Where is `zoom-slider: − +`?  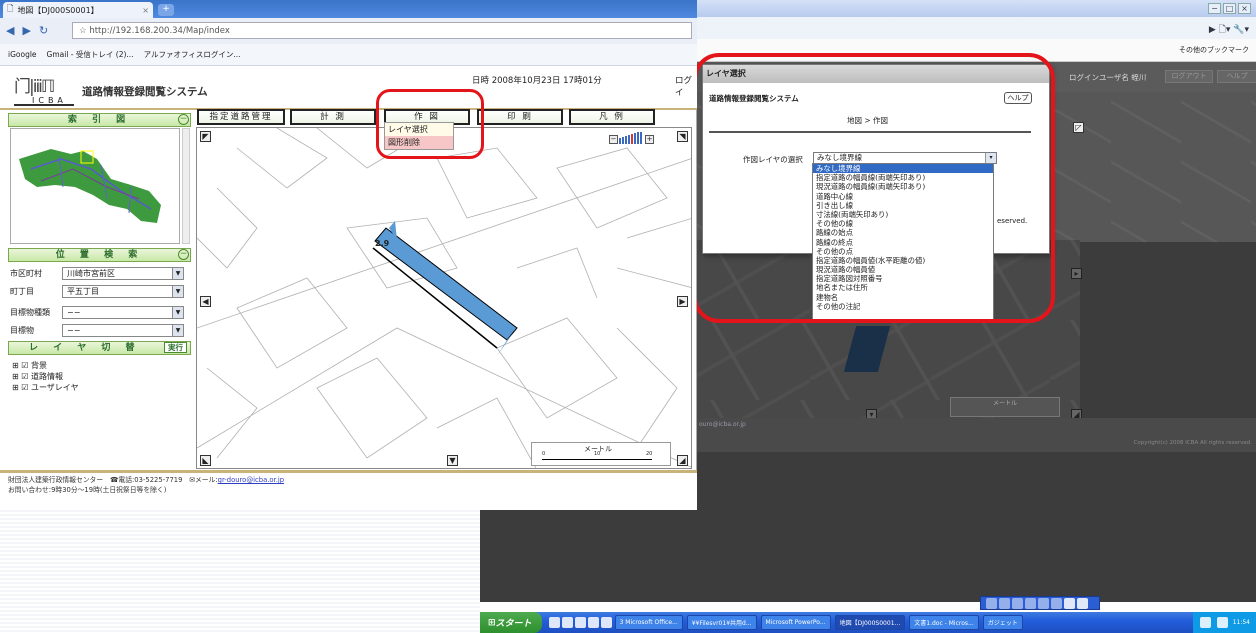 zoom-slider: − + is located at coordinates (631, 138).